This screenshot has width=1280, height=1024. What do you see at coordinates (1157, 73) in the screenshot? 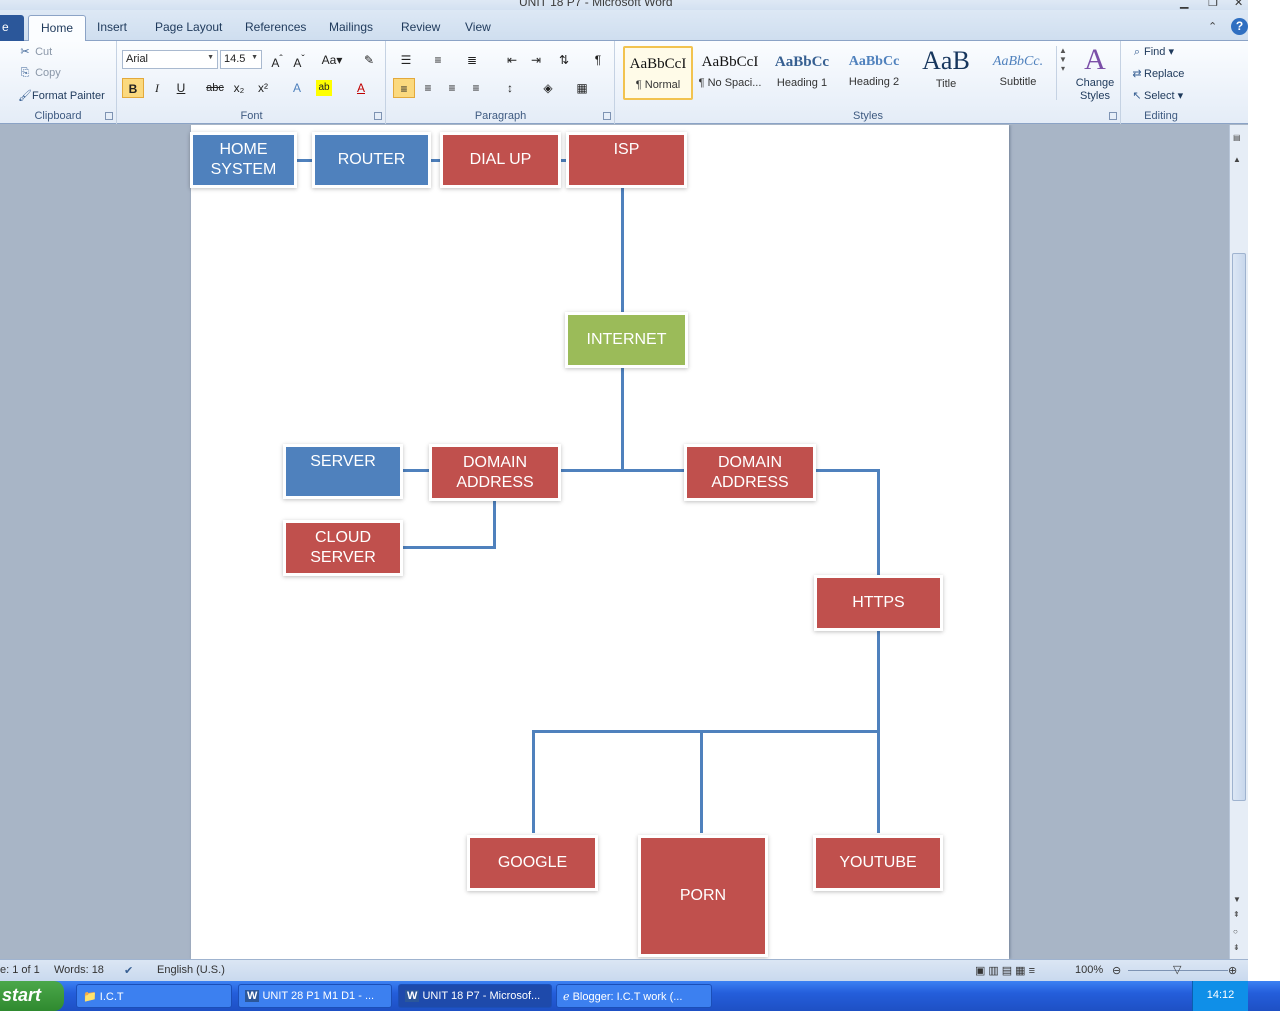
I see `replace-button: ⇄ Replace` at bounding box center [1157, 73].